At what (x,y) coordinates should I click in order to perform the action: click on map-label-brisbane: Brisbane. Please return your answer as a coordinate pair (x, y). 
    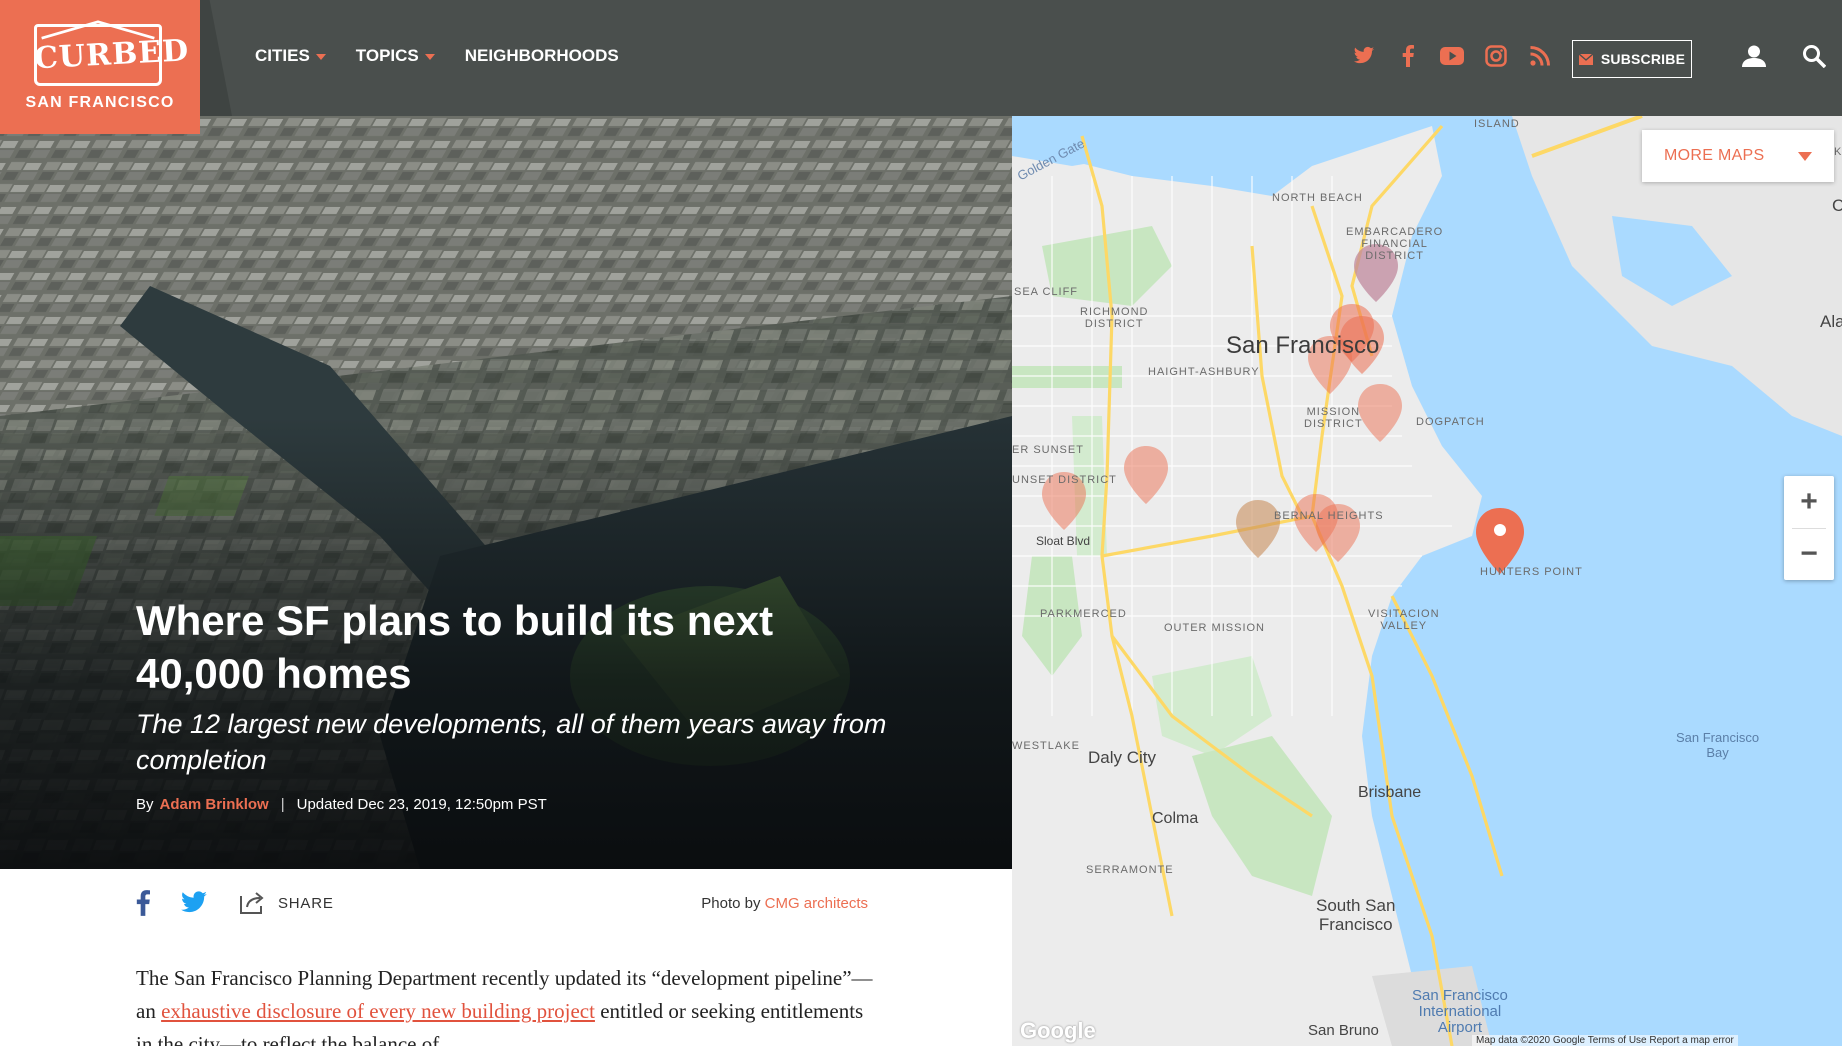
    Looking at the image, I should click on (1390, 792).